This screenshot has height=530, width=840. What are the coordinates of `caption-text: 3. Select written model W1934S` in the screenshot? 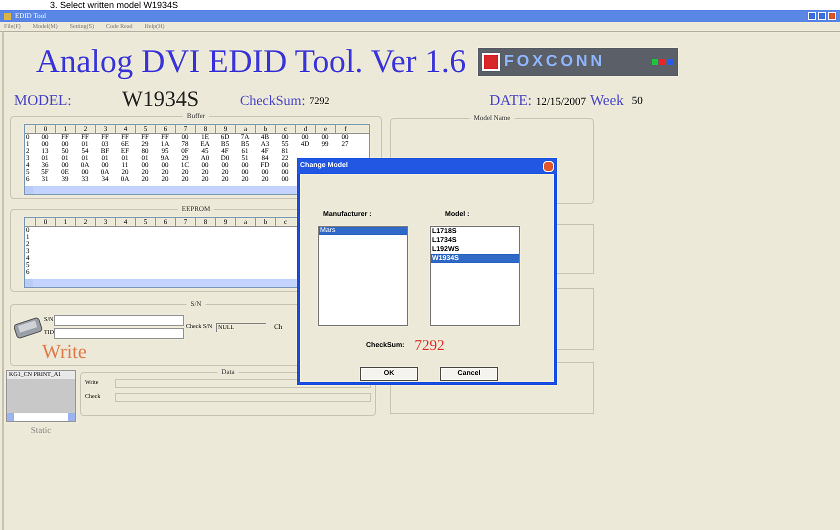 It's located at (114, 5).